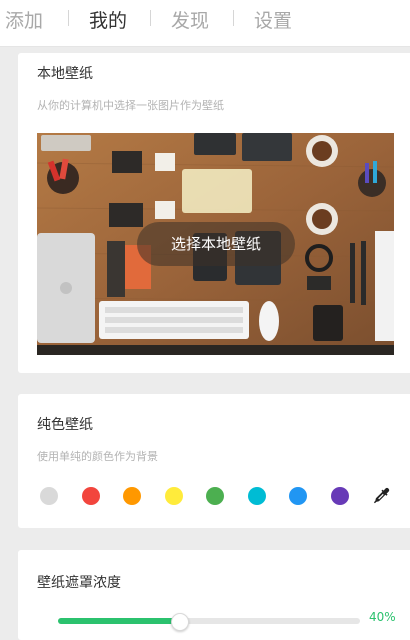 This screenshot has width=410, height=640. I want to click on local-wallpaper-title: 本地壁纸, so click(65, 74).